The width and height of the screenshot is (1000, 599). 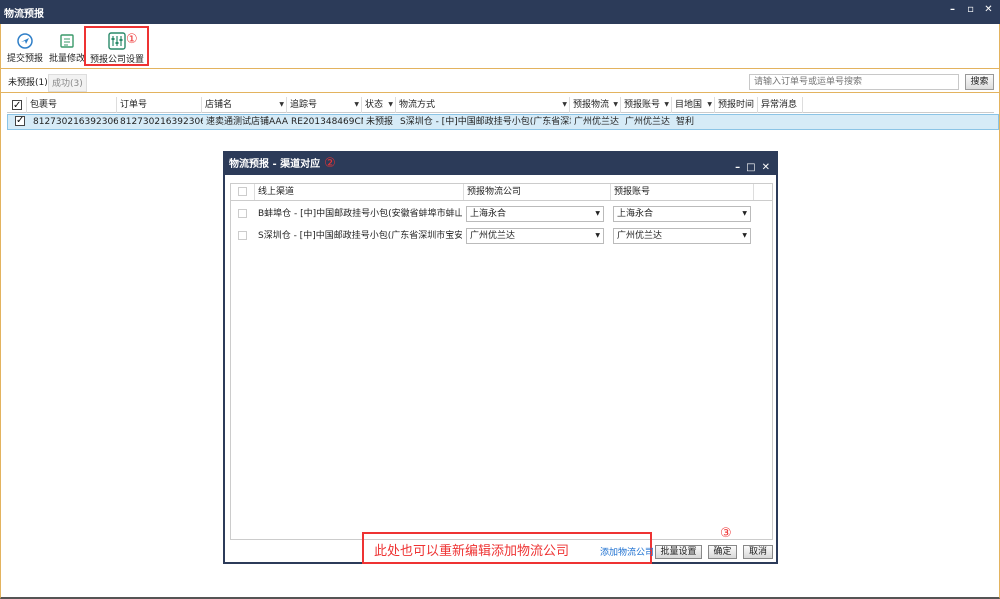 I want to click on batch-set-button: 批量设置, so click(x=678, y=552).